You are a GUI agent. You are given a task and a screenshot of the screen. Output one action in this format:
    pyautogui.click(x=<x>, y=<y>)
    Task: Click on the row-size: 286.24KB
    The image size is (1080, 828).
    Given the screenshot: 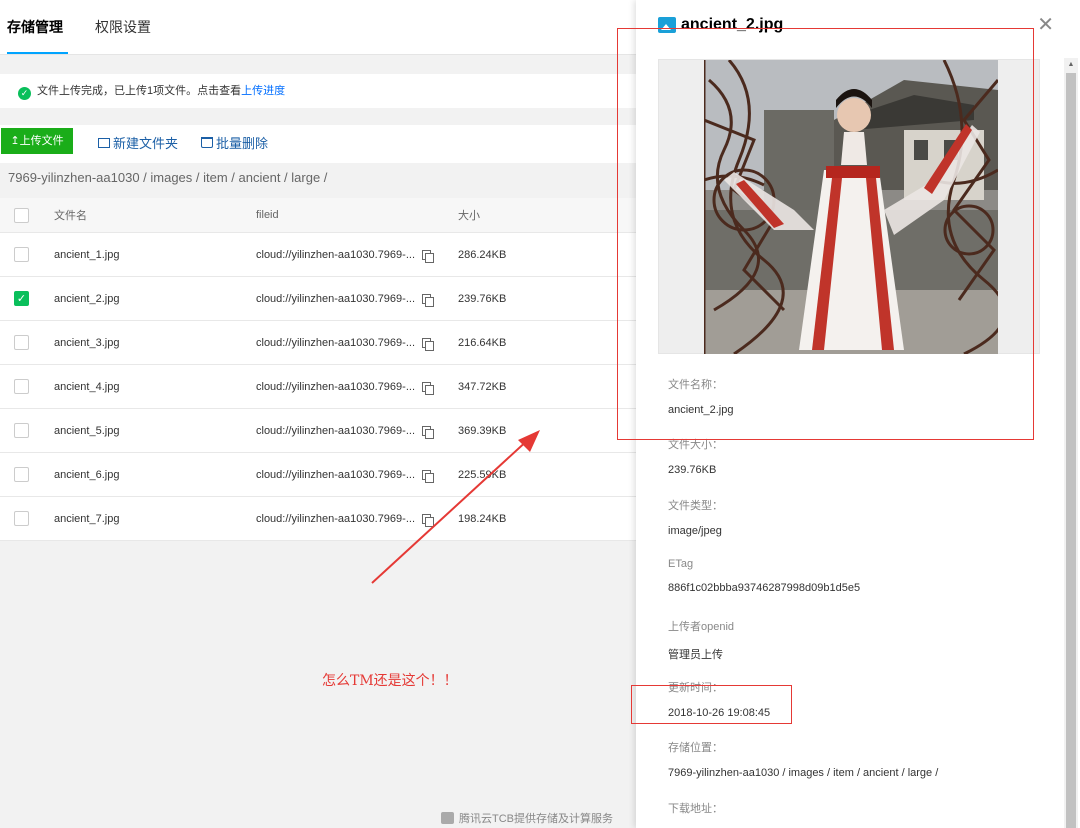 What is the action you would take?
    pyautogui.click(x=482, y=254)
    